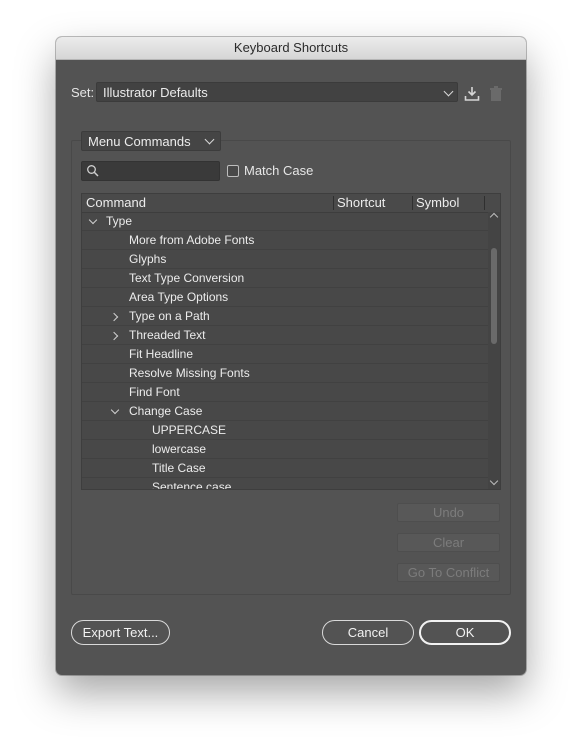  I want to click on row-command-label: Sentence case, so click(192, 485).